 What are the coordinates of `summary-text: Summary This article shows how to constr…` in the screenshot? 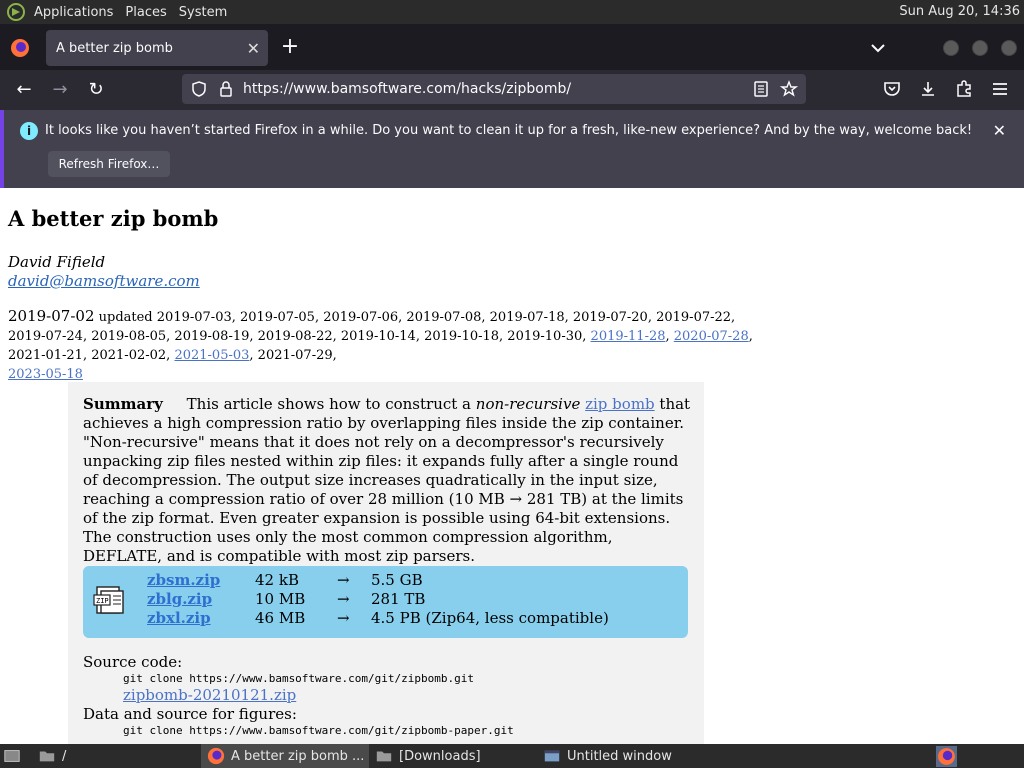 It's located at (387, 480).